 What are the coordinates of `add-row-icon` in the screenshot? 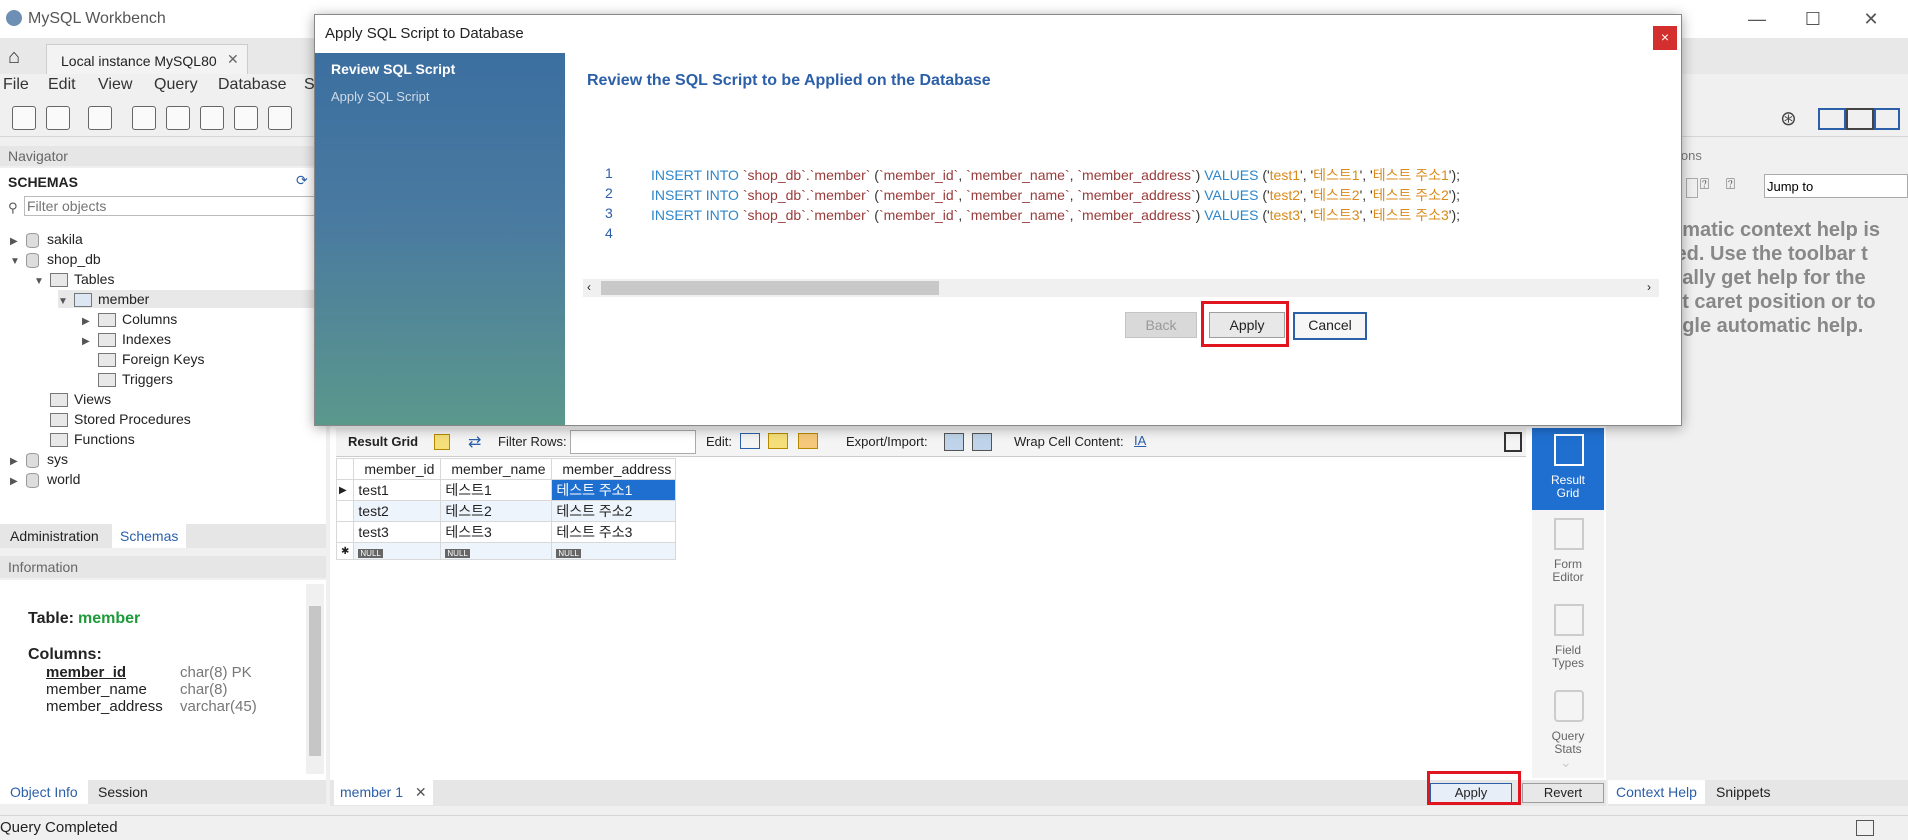 It's located at (778, 441).